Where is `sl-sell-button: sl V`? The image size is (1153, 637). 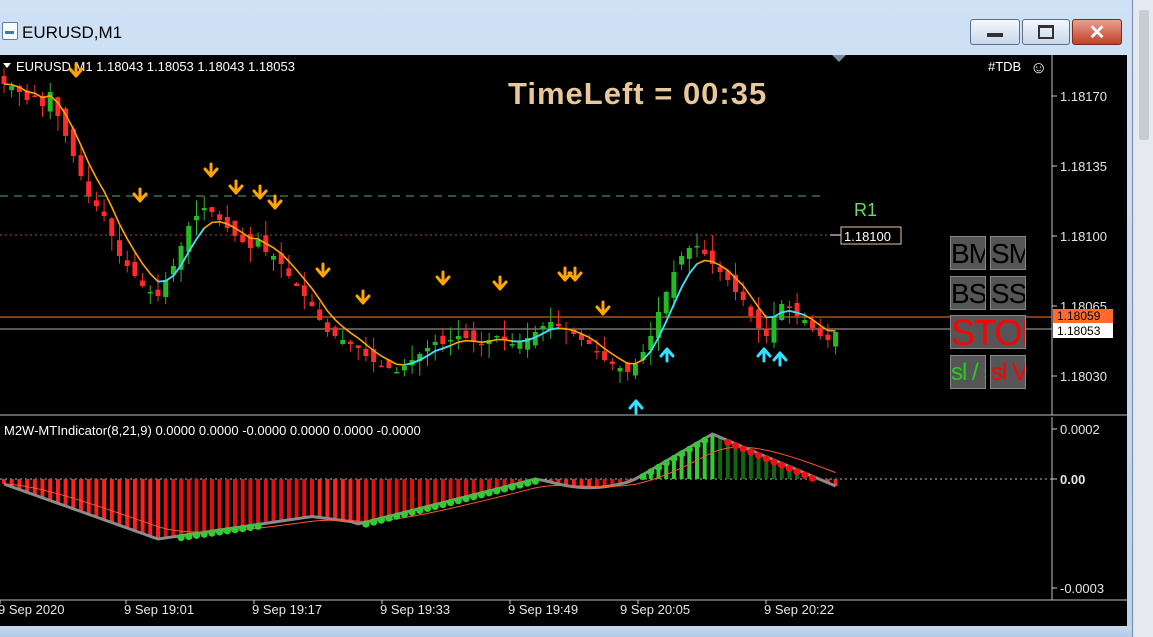 sl-sell-button: sl V is located at coordinates (1008, 372).